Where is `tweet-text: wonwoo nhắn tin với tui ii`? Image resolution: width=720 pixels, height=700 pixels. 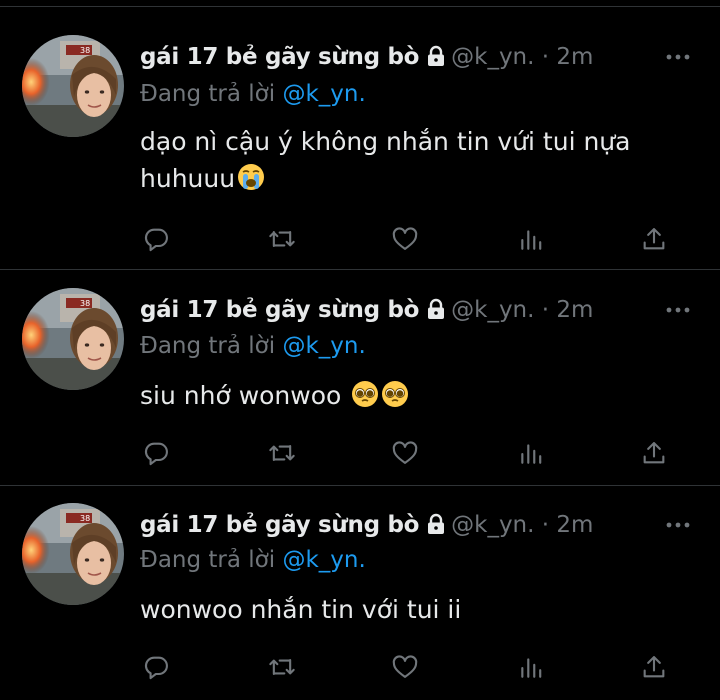
tweet-text: wonwoo nhắn tin với tui ii is located at coordinates (400, 609).